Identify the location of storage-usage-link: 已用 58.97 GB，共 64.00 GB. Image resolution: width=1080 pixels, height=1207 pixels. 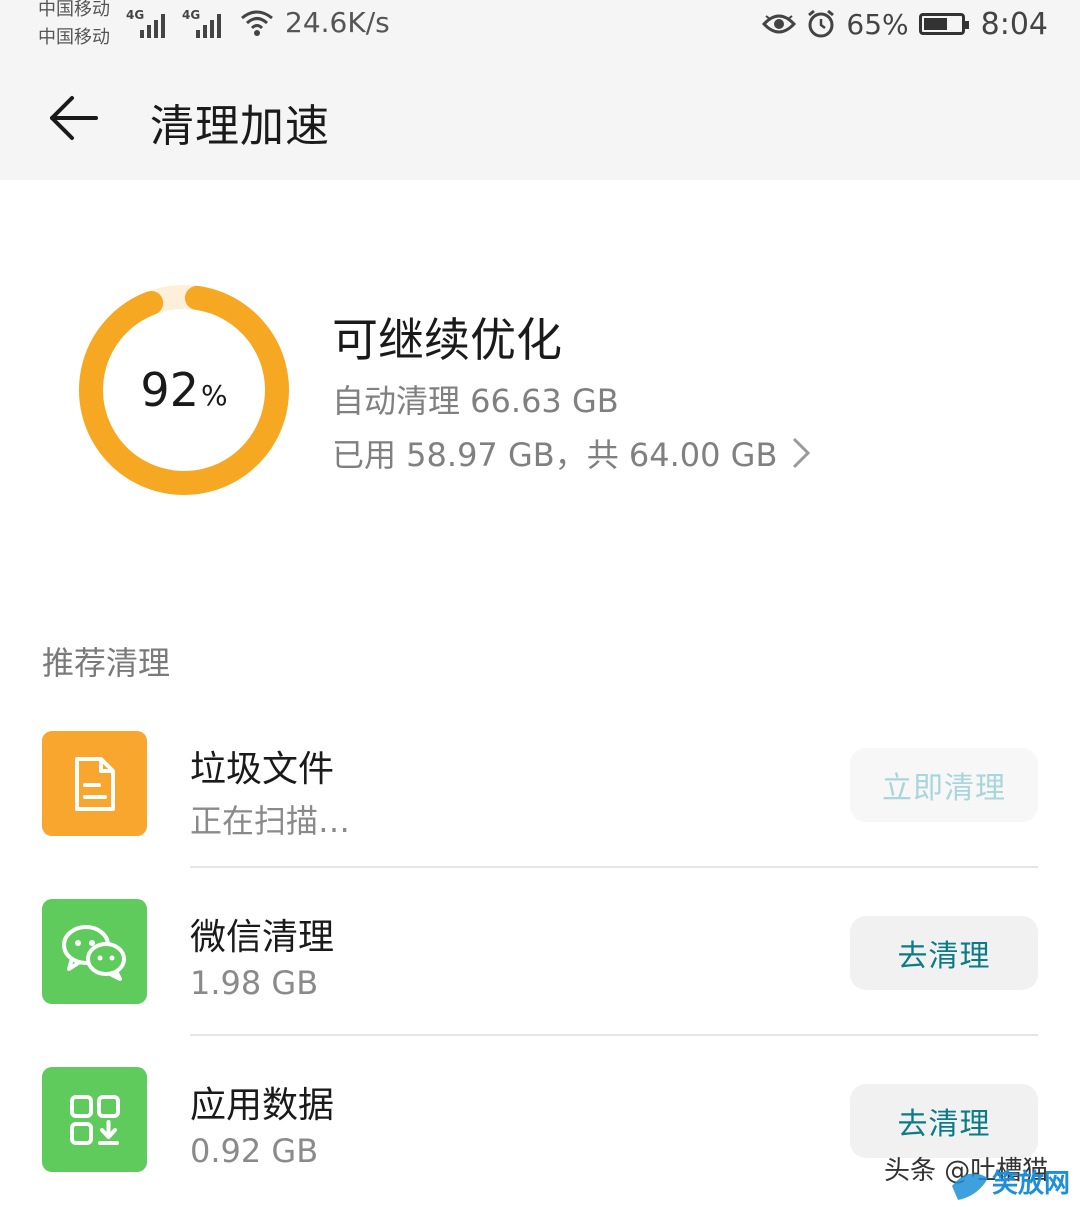
(571, 453).